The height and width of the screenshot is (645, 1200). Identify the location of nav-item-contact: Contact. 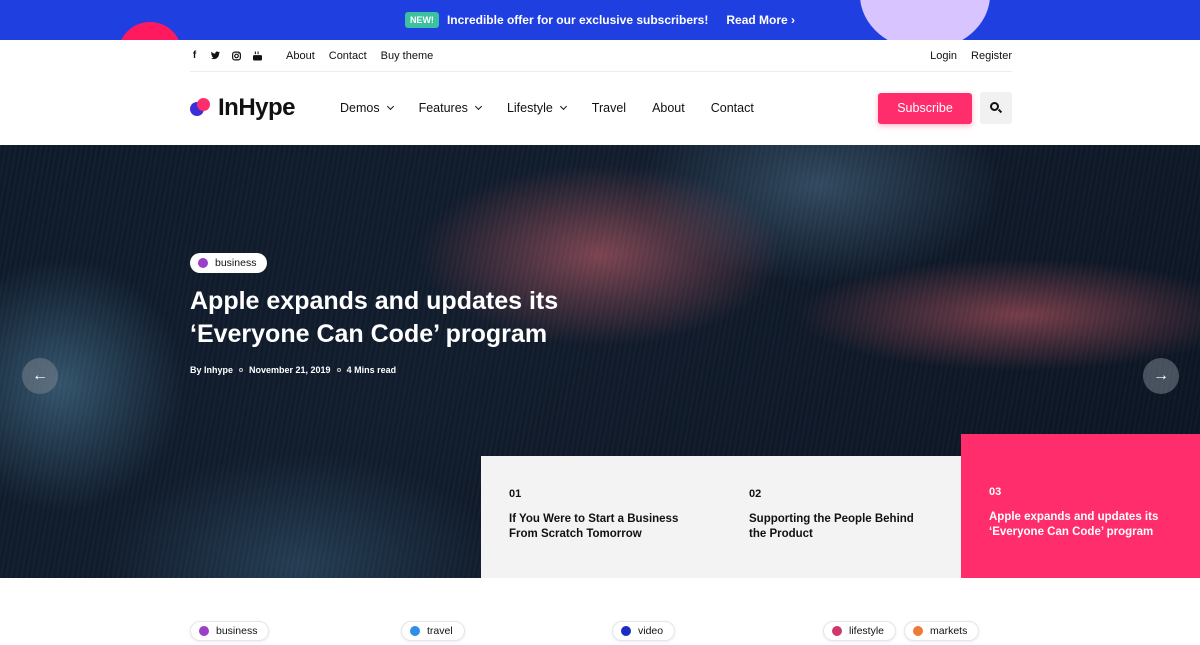
(732, 108).